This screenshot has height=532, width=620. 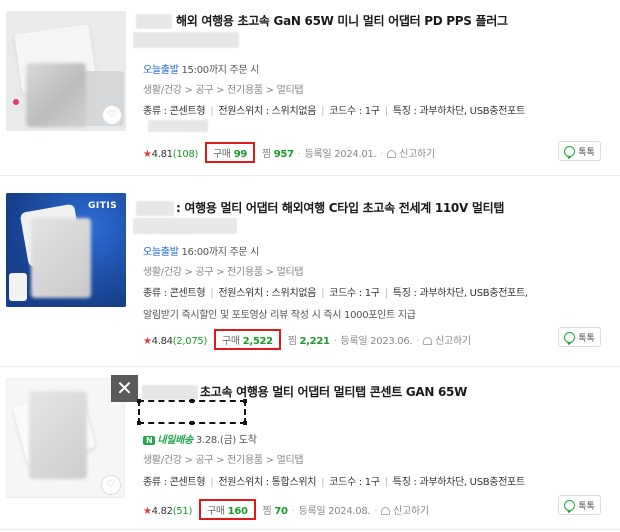 What do you see at coordinates (281, 511) in the screenshot?
I see `zzim-count: 70` at bounding box center [281, 511].